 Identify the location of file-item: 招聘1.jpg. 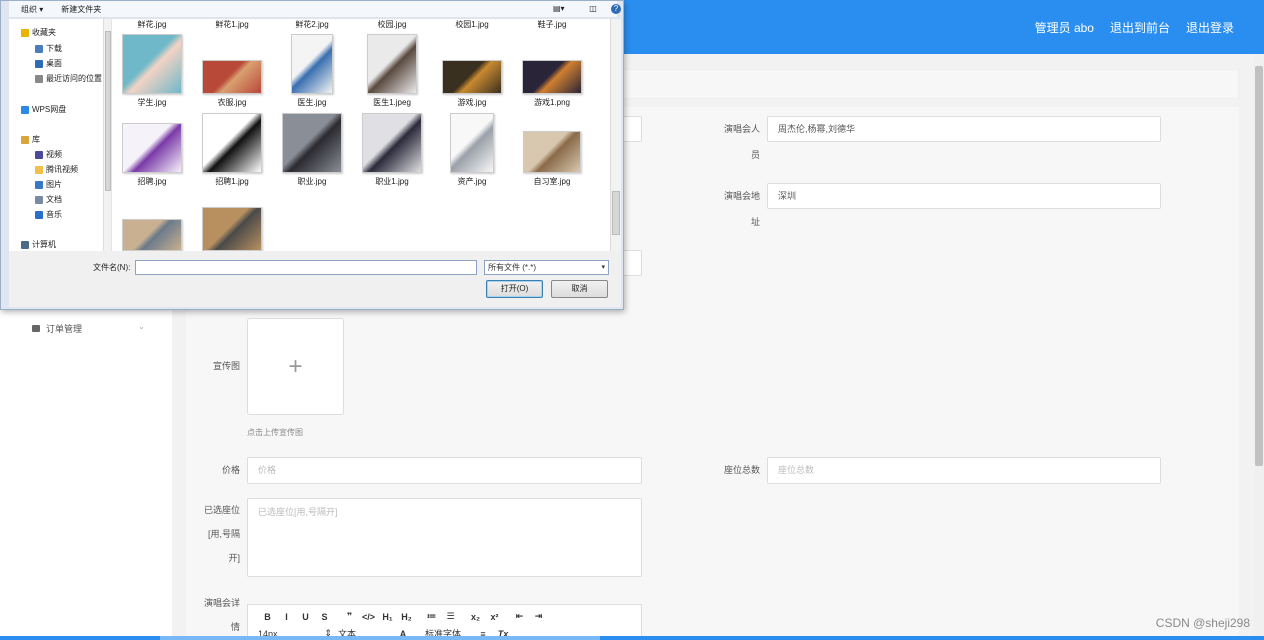
(232, 149).